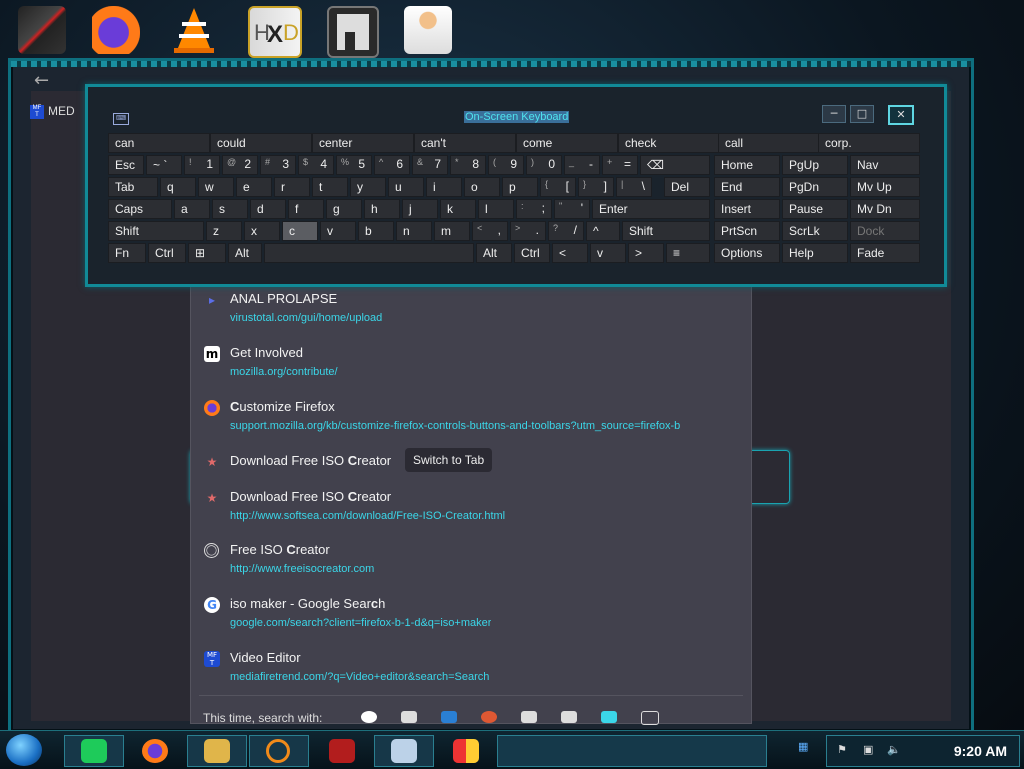 The height and width of the screenshot is (769, 1024). I want to click on key-l: l, so click(496, 209).